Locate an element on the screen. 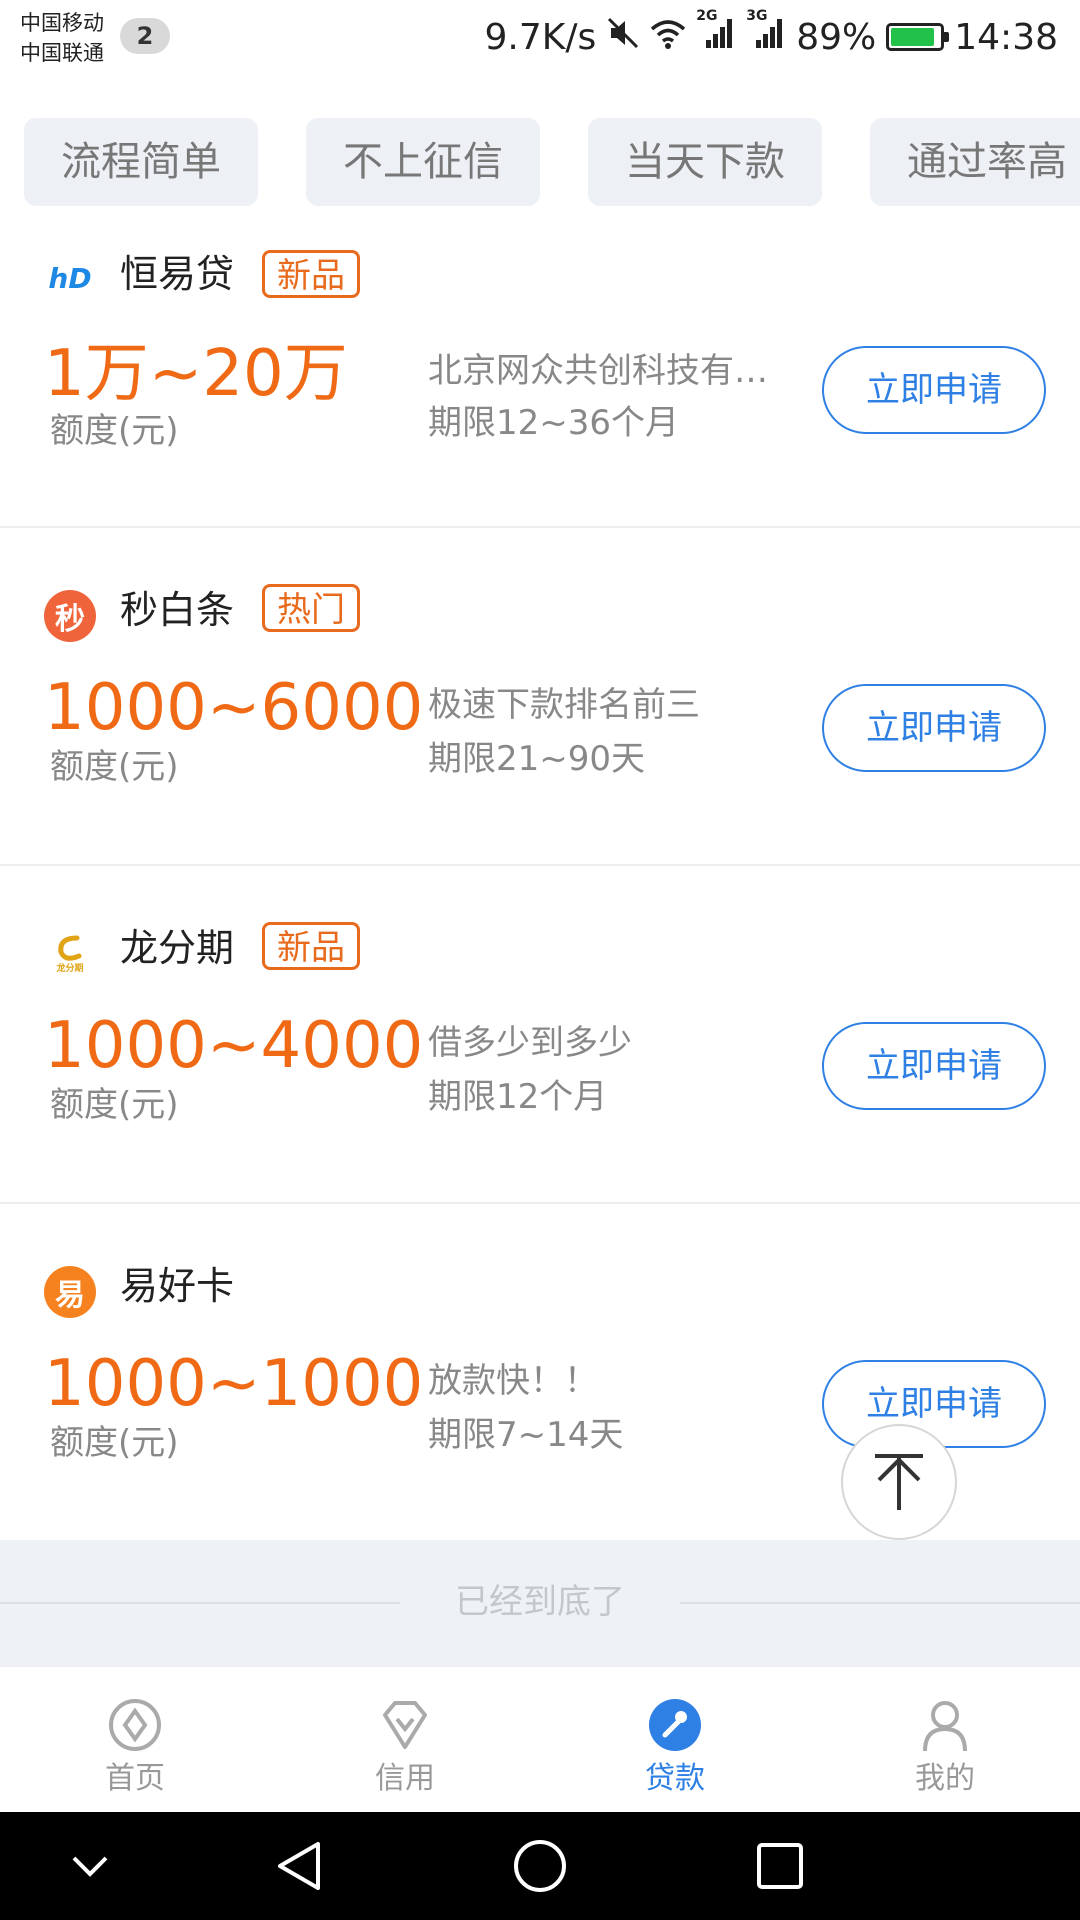 This screenshot has width=1080, height=1920. bottom-tab-bar: 首页 信用 贷款 我的 is located at coordinates (540, 1739).